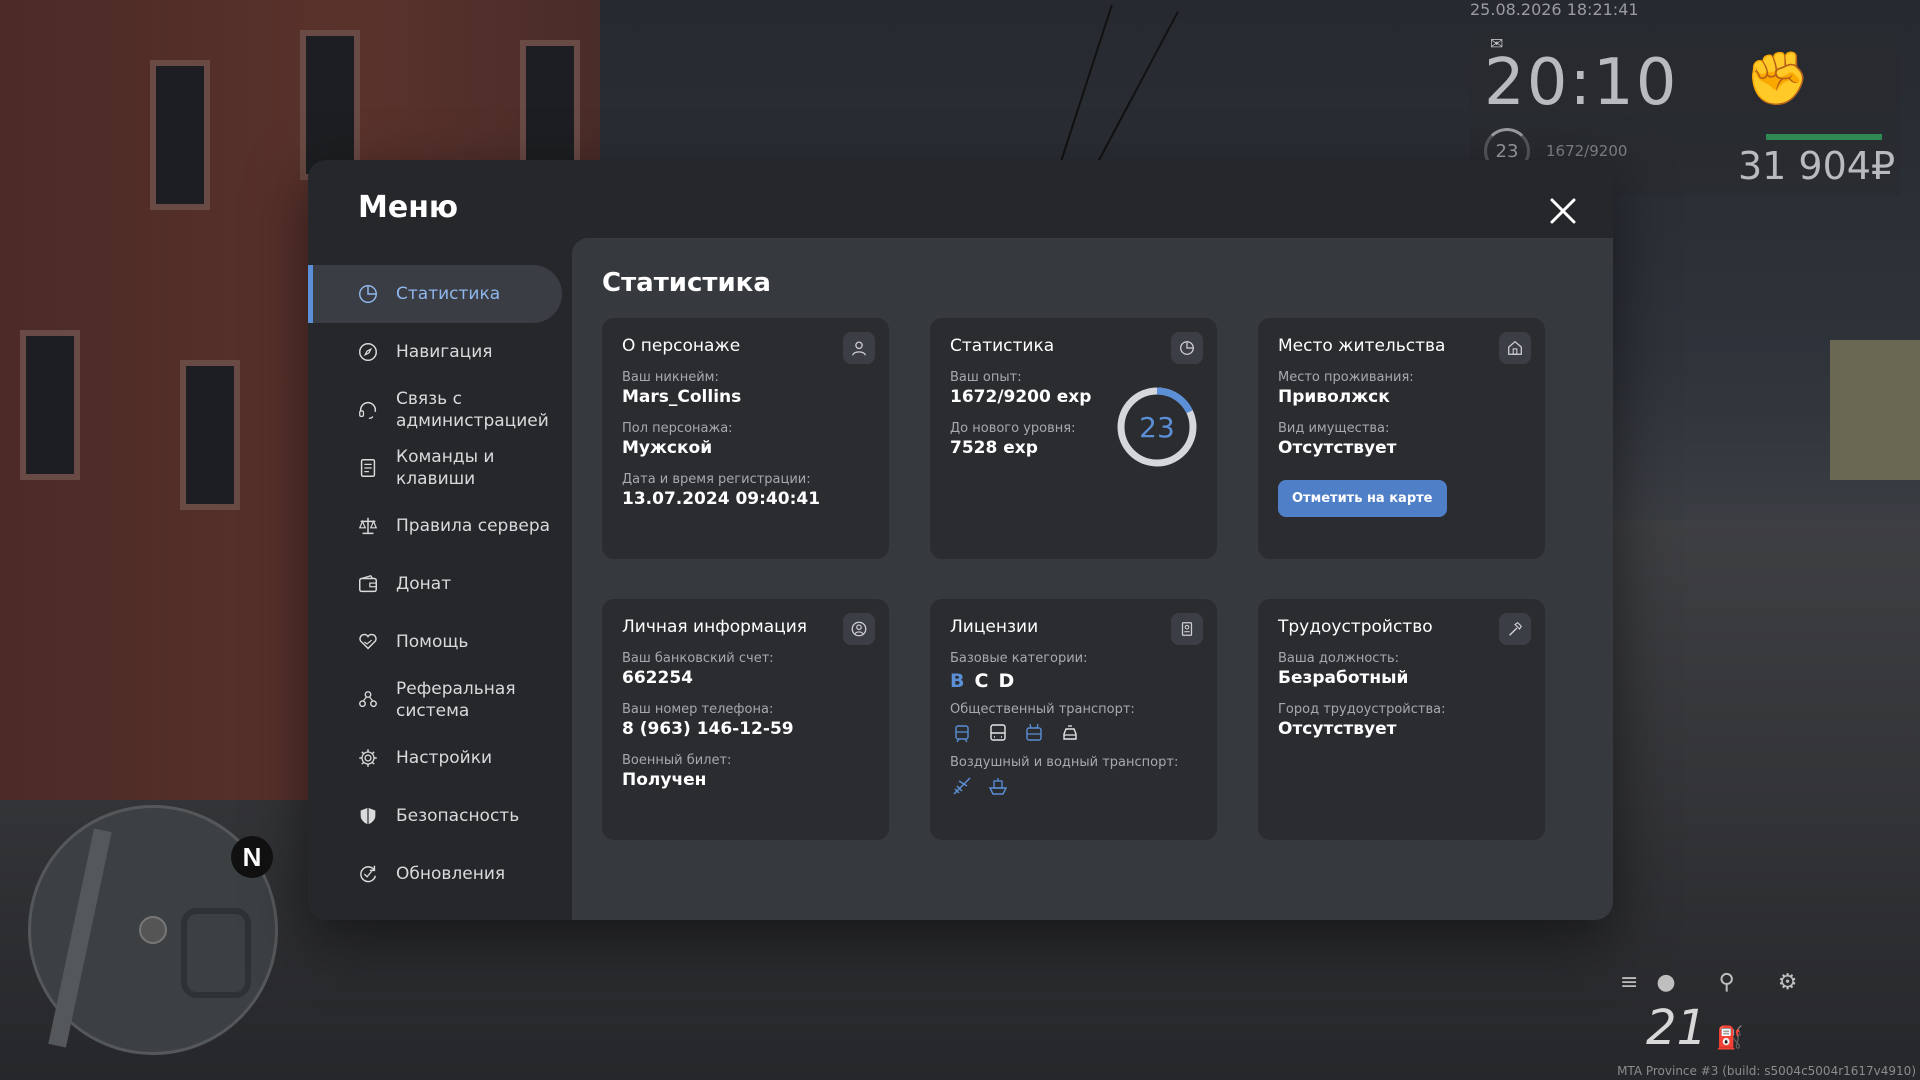  Describe the element at coordinates (80, 938) in the screenshot. I see `minimap-road` at that location.